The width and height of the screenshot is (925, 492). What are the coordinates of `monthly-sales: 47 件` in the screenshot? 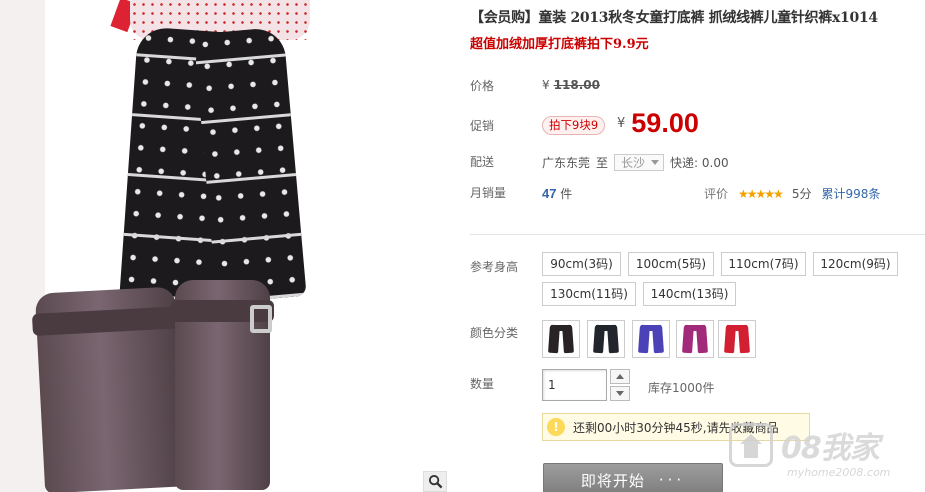 It's located at (557, 193).